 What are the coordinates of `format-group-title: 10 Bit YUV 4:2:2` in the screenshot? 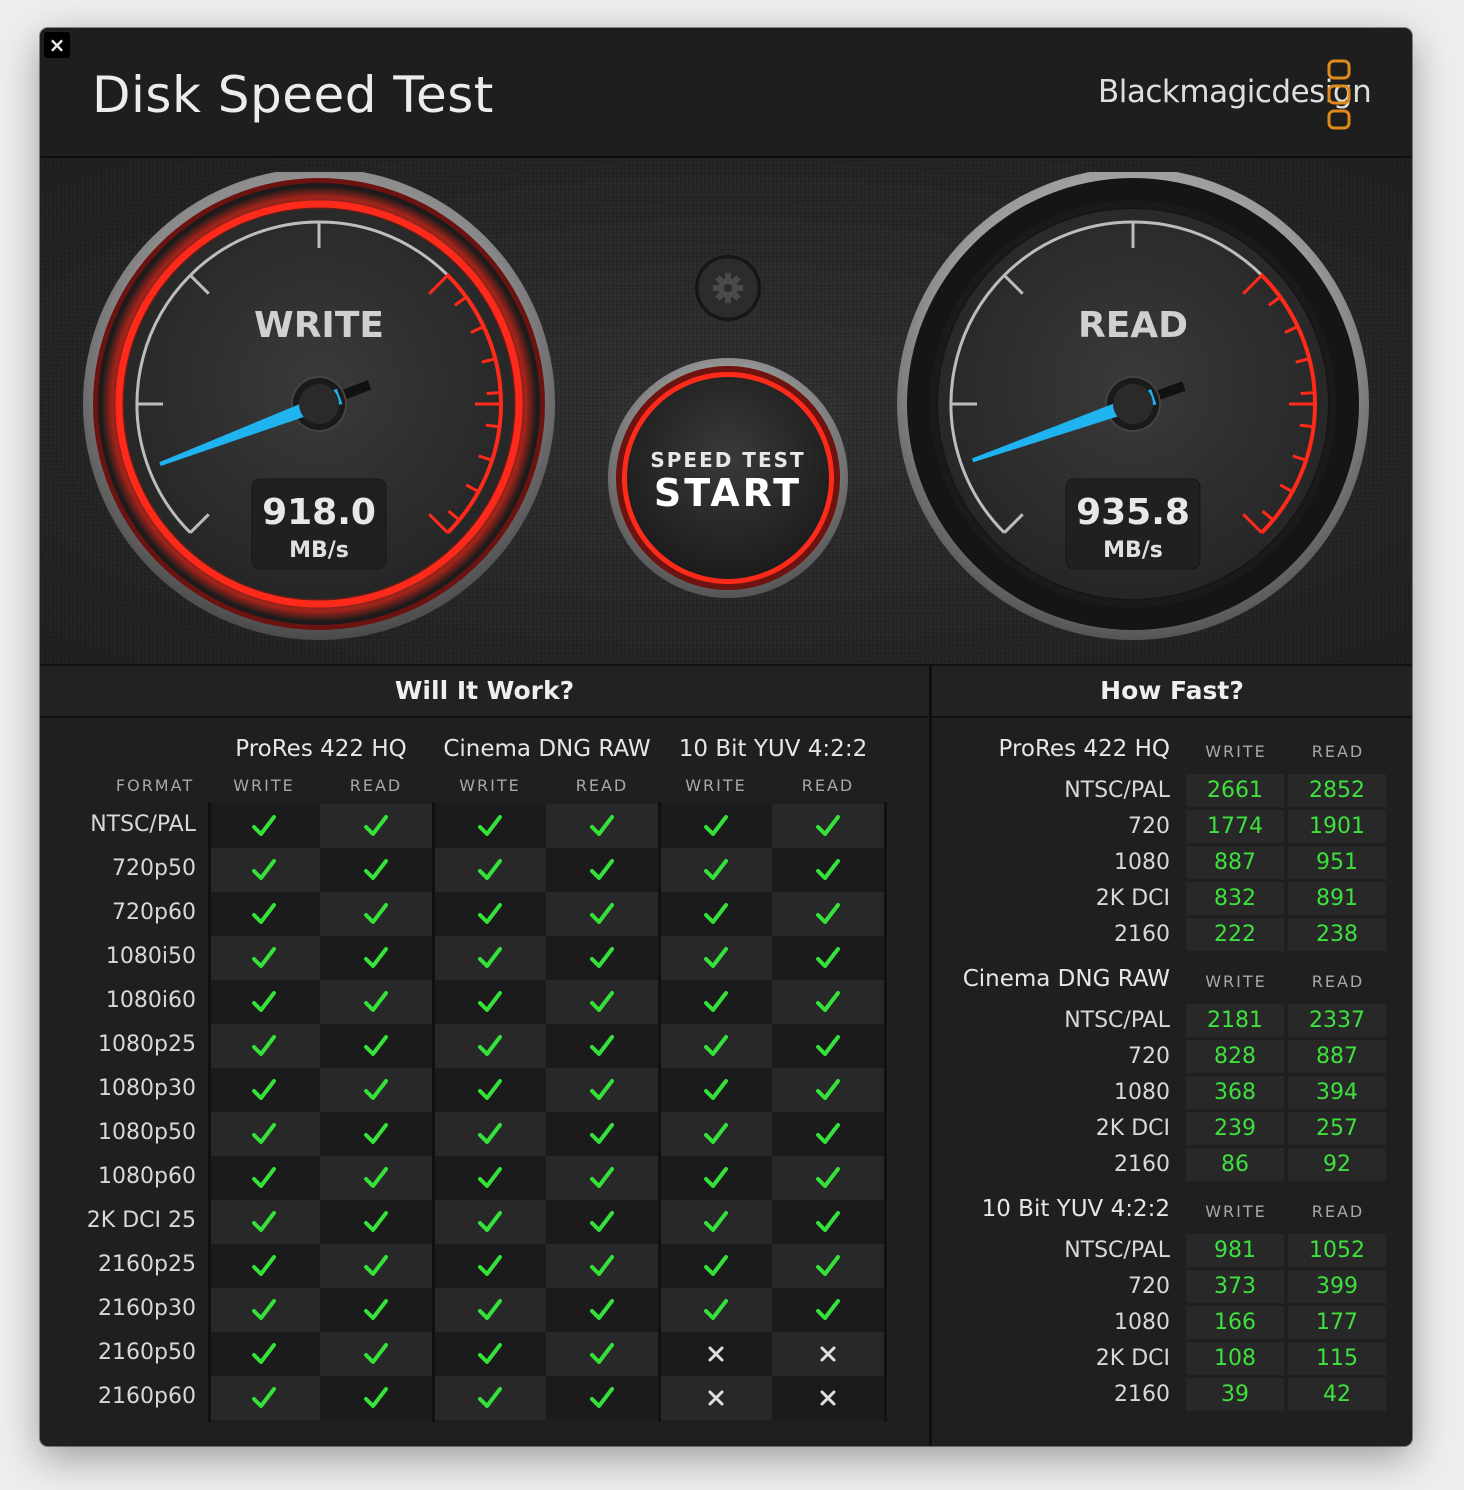 It's located at (773, 749).